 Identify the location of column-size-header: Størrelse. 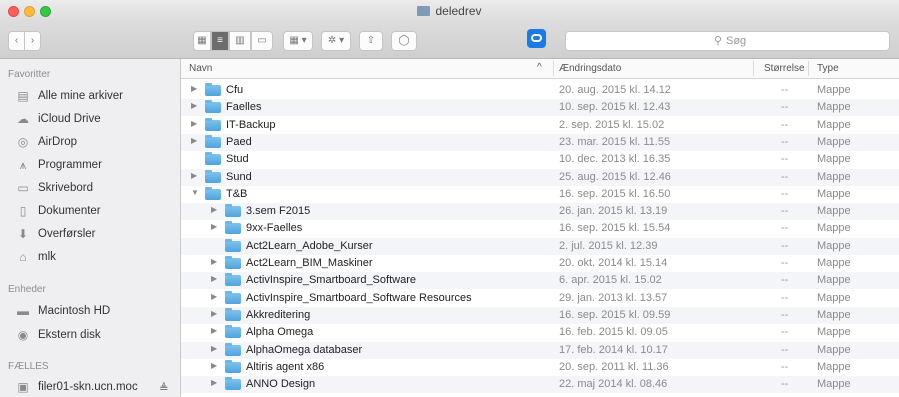
(784, 68).